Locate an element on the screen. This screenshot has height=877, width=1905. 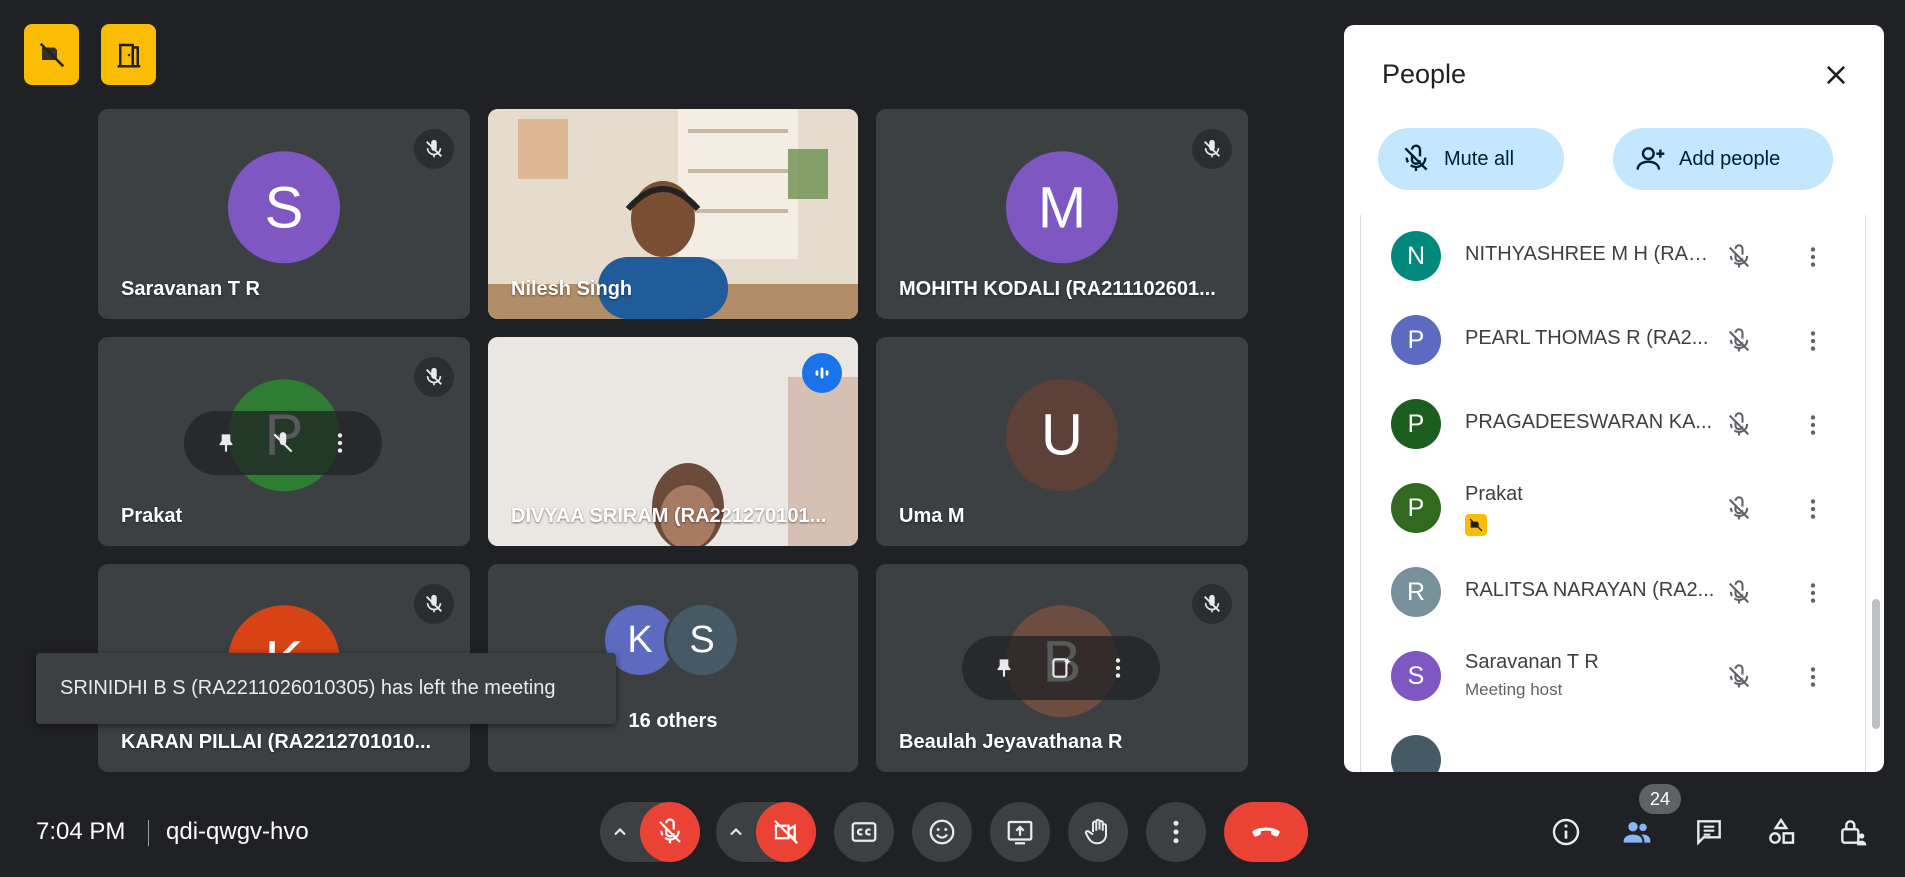
people-button is located at coordinates (1637, 832).